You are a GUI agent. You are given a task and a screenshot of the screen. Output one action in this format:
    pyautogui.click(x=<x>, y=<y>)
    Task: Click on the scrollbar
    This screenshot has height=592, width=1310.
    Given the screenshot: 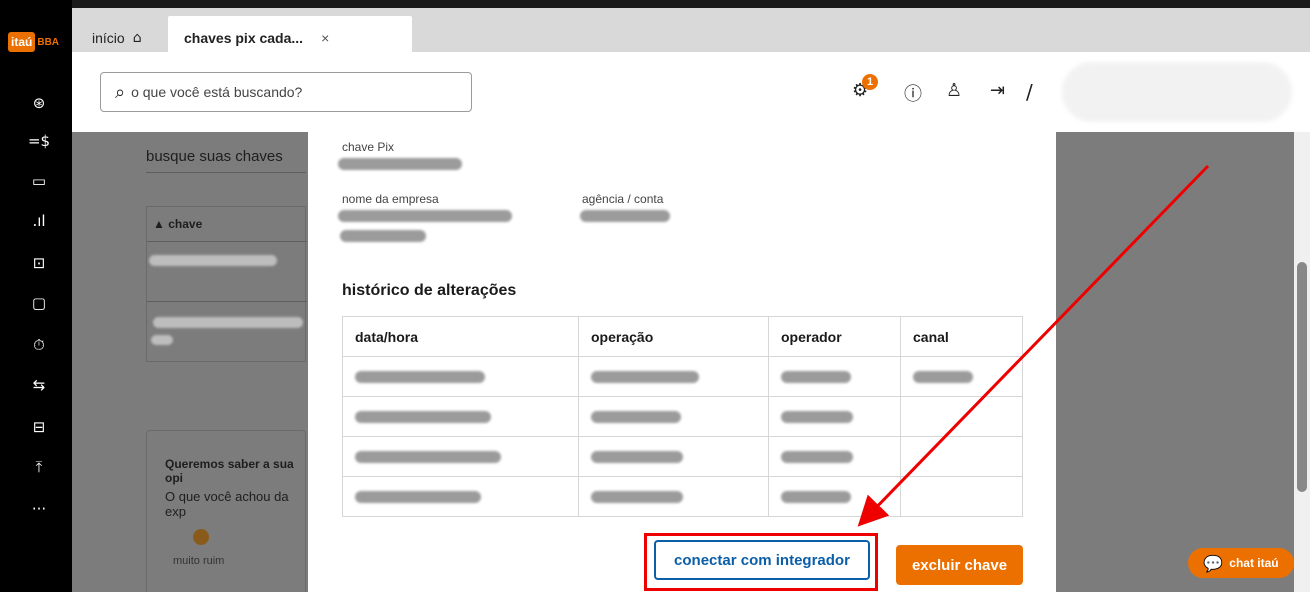 What is the action you would take?
    pyautogui.click(x=1302, y=362)
    